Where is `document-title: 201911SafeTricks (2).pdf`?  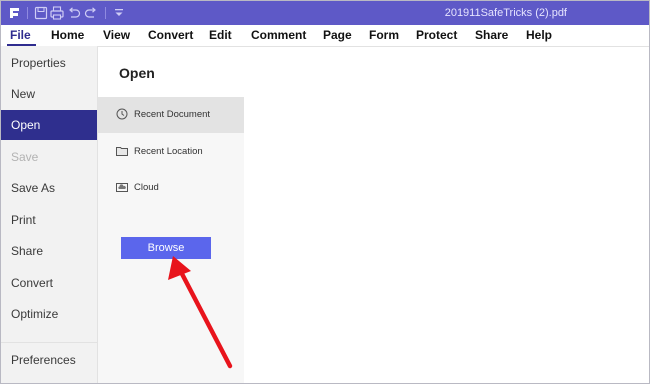 document-title: 201911SafeTricks (2).pdf is located at coordinates (505, 13).